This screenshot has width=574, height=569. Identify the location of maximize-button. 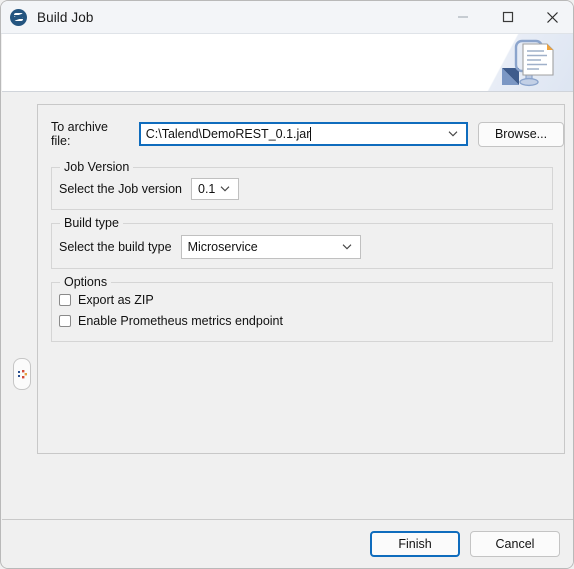
(507, 17).